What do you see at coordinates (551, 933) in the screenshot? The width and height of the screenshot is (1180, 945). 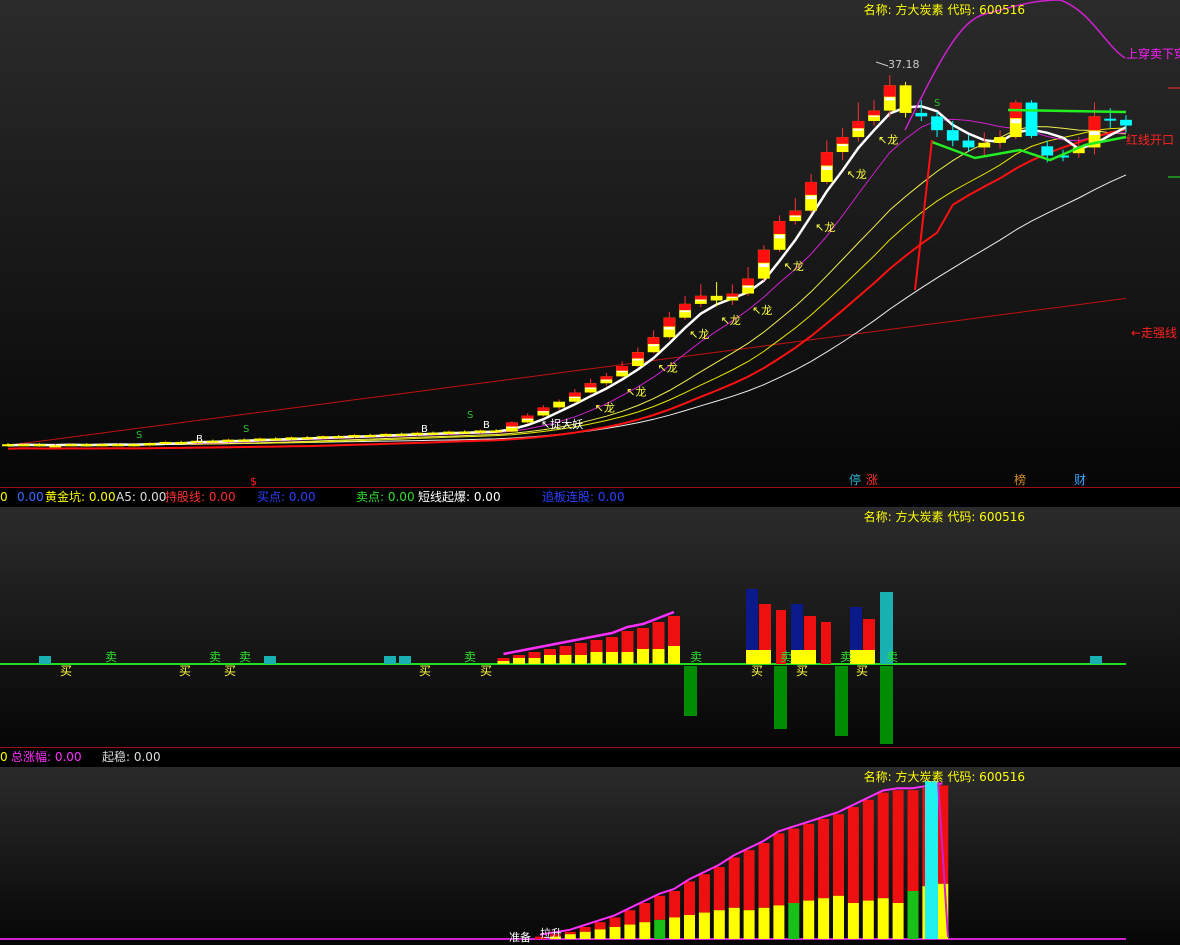 I see `lift-label: 拉升` at bounding box center [551, 933].